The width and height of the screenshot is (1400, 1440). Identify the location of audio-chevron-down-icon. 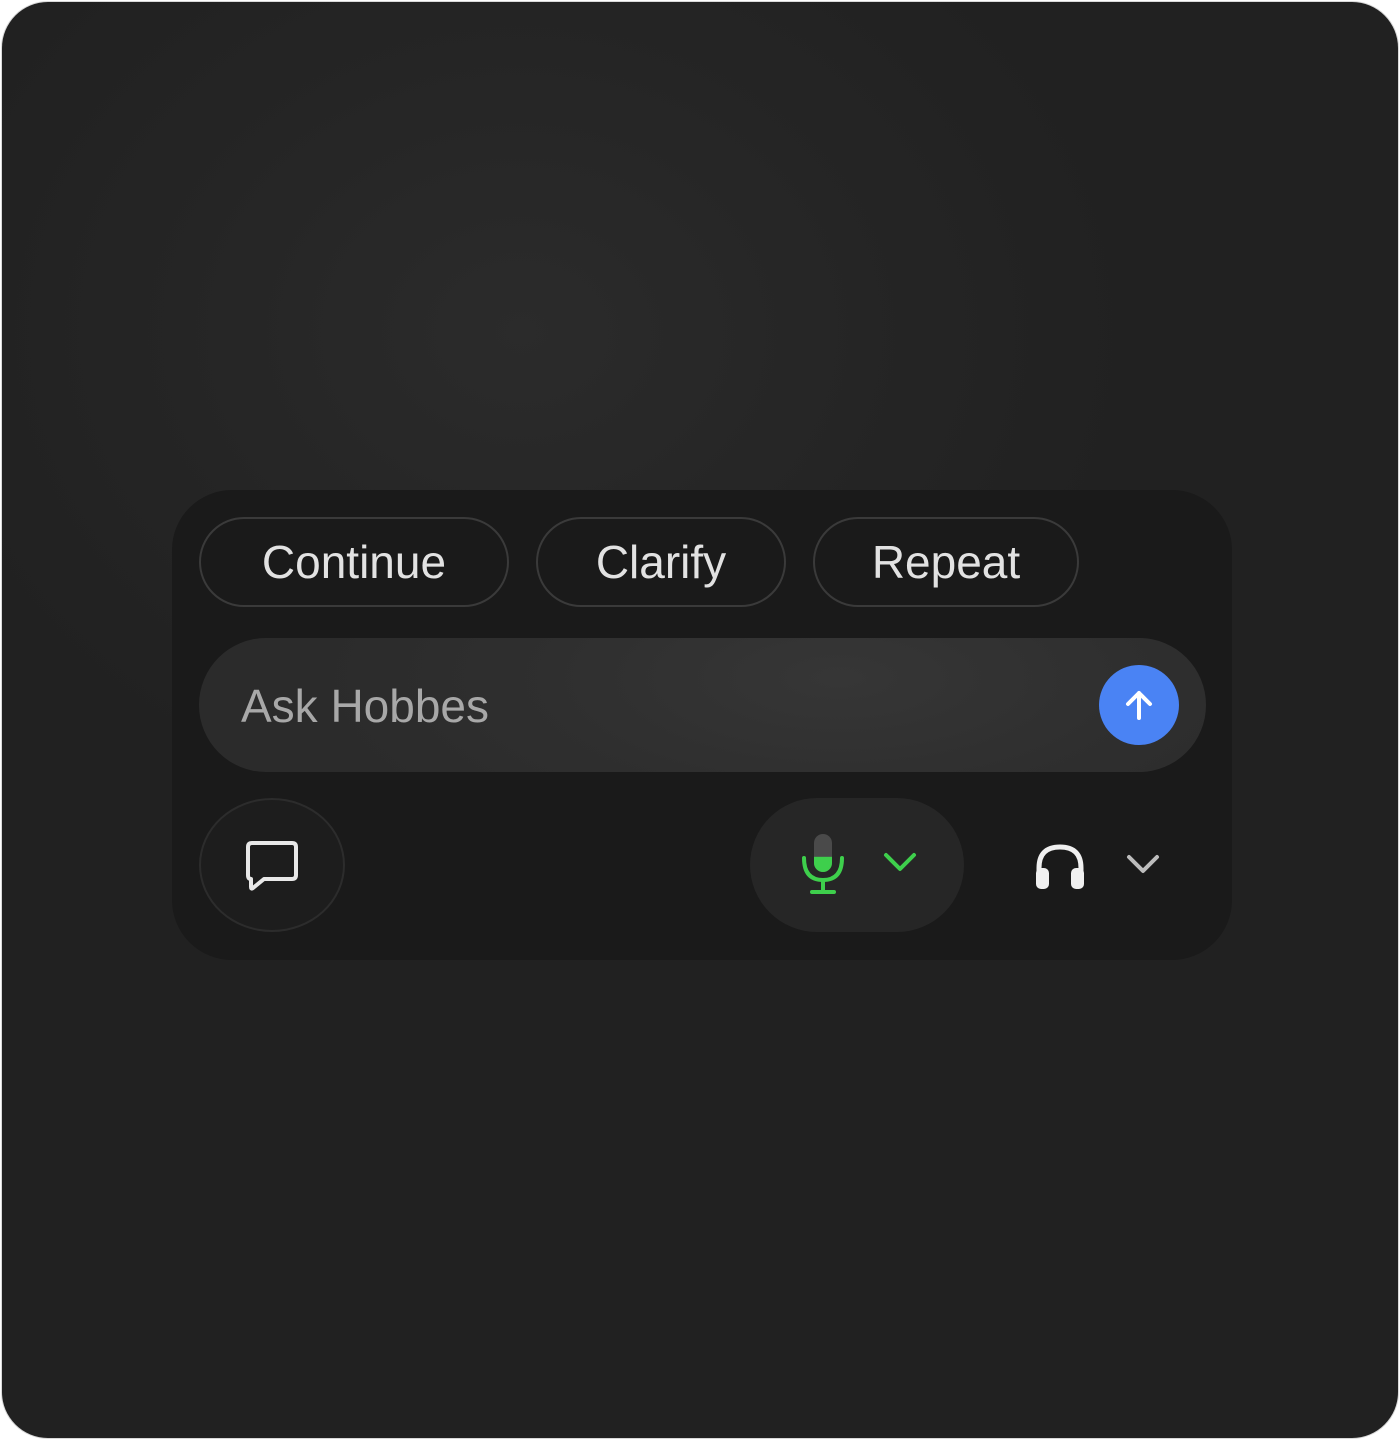
(1143, 864).